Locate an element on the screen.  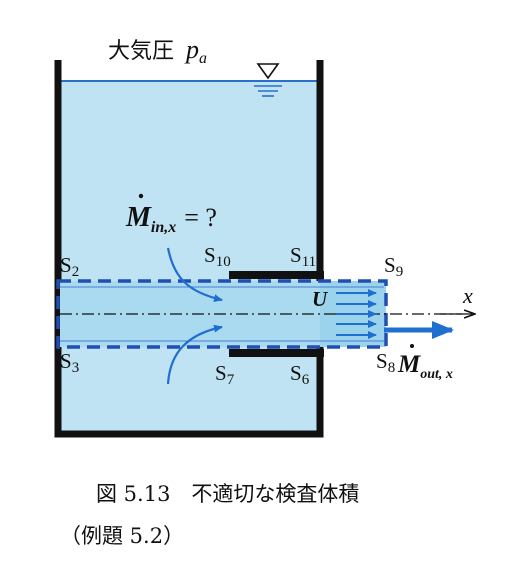
outflow-momentum-label: Mout, x is located at coordinates (425, 363).